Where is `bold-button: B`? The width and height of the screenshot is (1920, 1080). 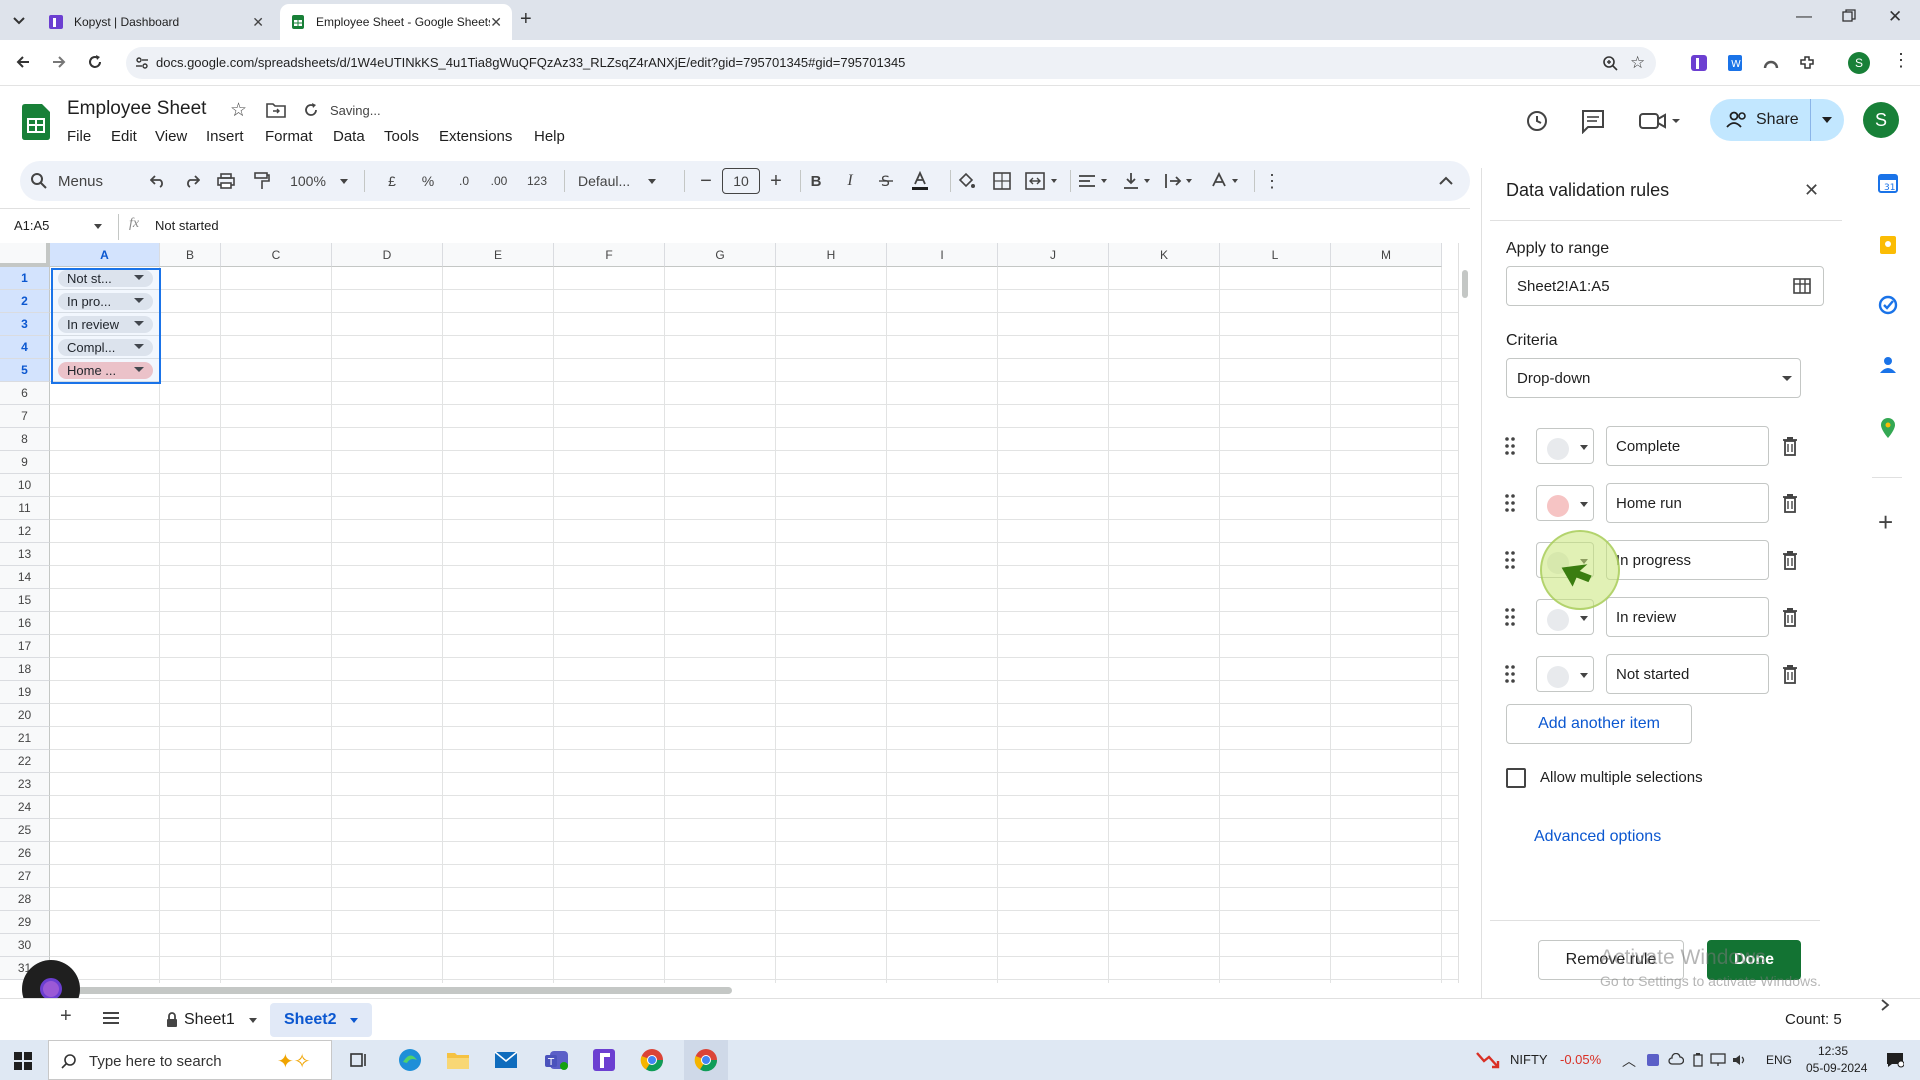 bold-button: B is located at coordinates (816, 181).